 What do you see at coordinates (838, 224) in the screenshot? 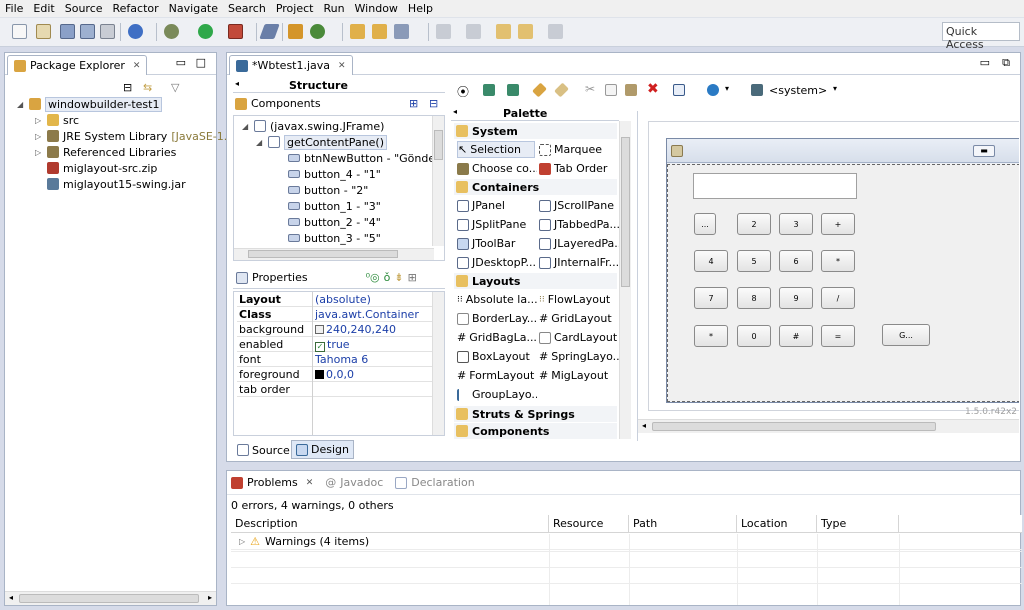
I see `calc-button: +` at bounding box center [838, 224].